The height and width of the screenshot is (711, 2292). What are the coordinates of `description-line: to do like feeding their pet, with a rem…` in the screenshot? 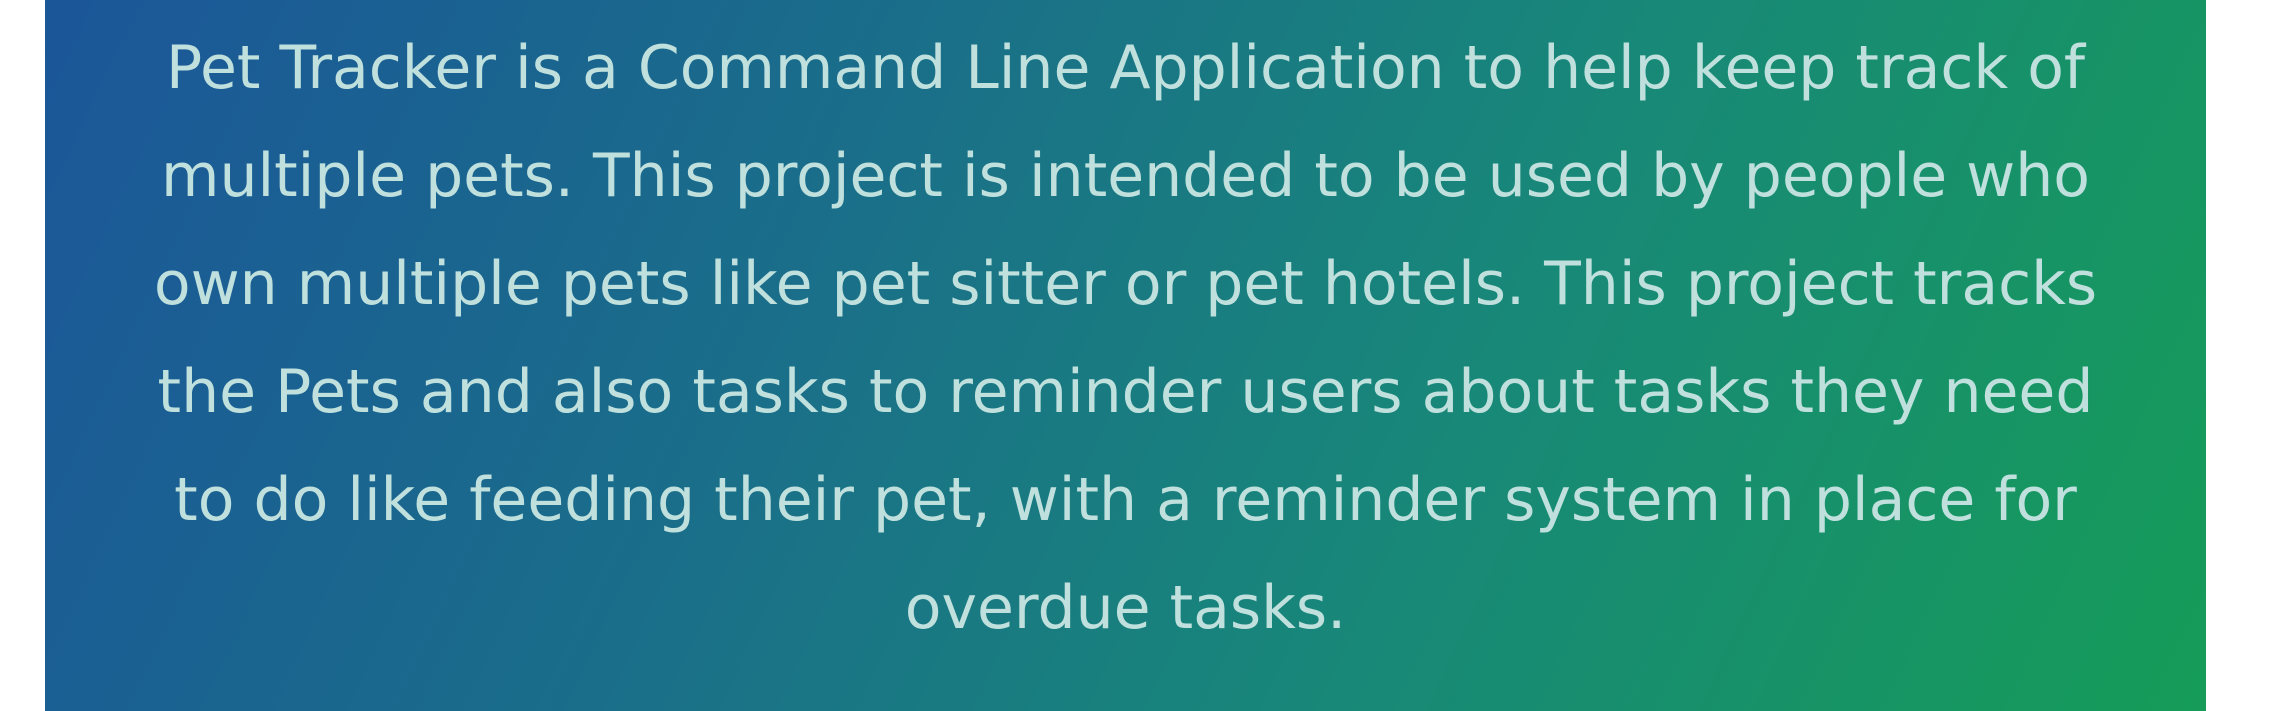 It's located at (1125, 500).